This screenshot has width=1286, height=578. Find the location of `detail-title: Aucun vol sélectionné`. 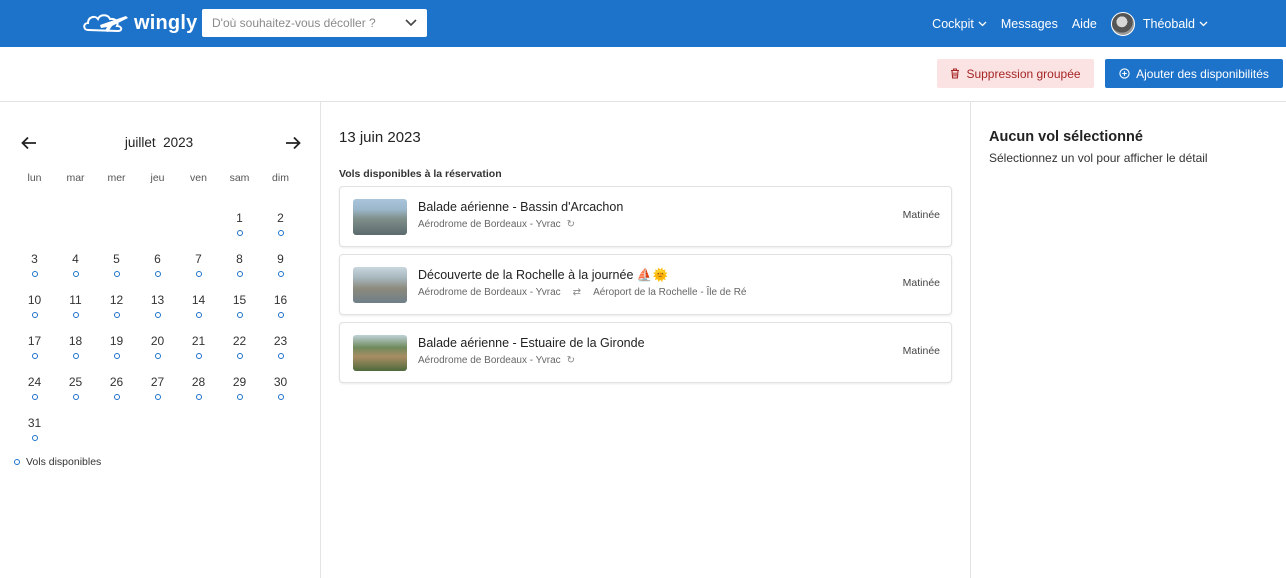

detail-title: Aucun vol sélectionné is located at coordinates (1066, 137).